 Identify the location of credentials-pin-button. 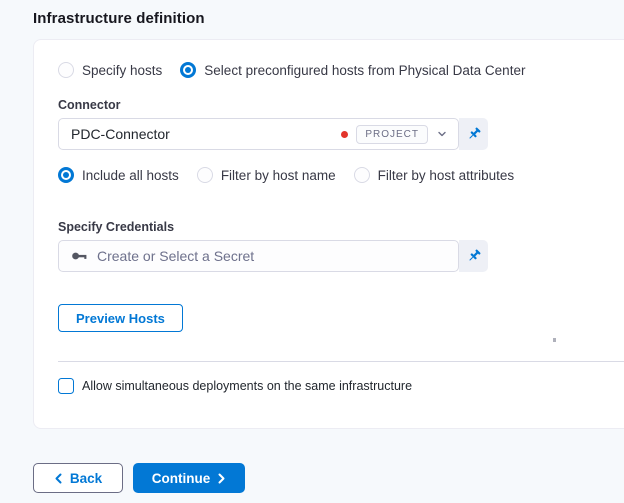
(473, 256).